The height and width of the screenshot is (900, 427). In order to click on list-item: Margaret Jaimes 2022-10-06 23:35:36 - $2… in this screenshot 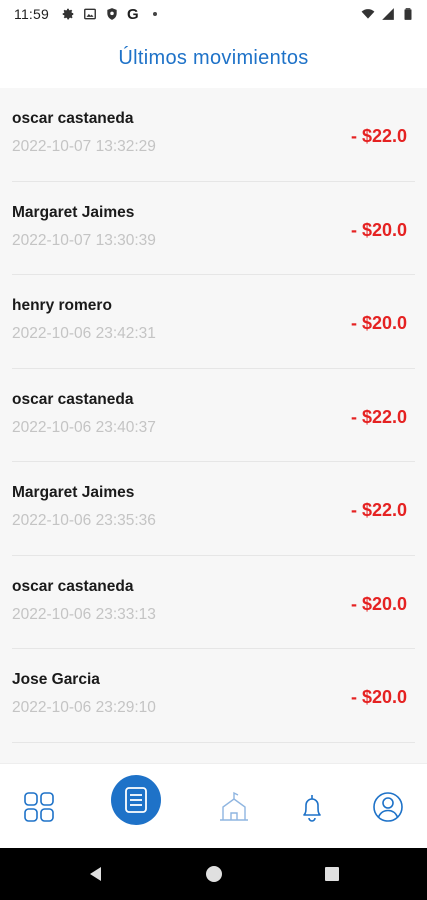, I will do `click(213, 509)`.